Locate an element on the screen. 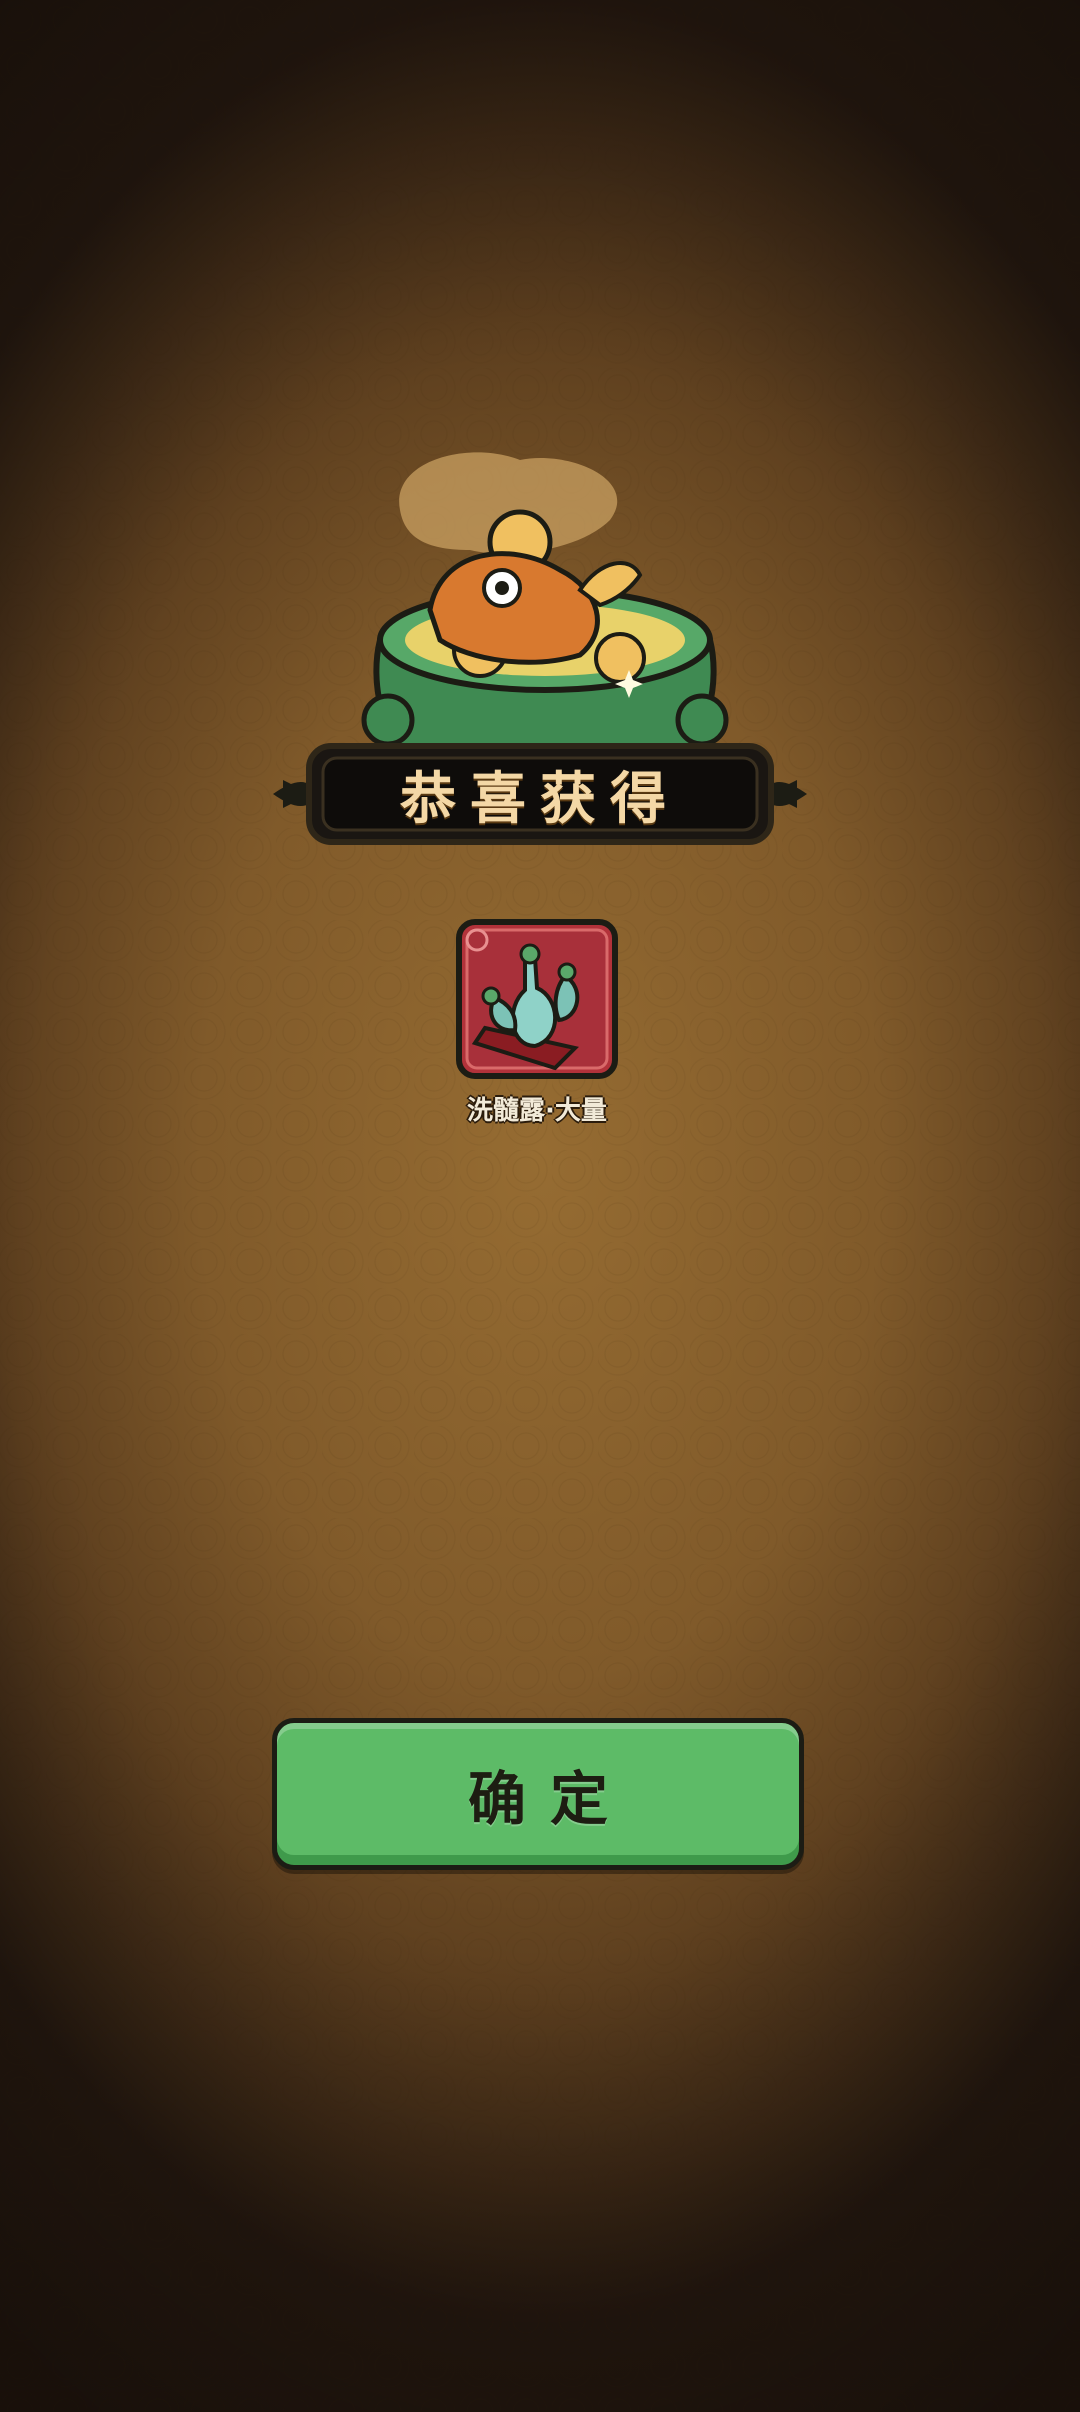 The width and height of the screenshot is (1080, 2412). confirm-button: 确定 is located at coordinates (538, 1794).